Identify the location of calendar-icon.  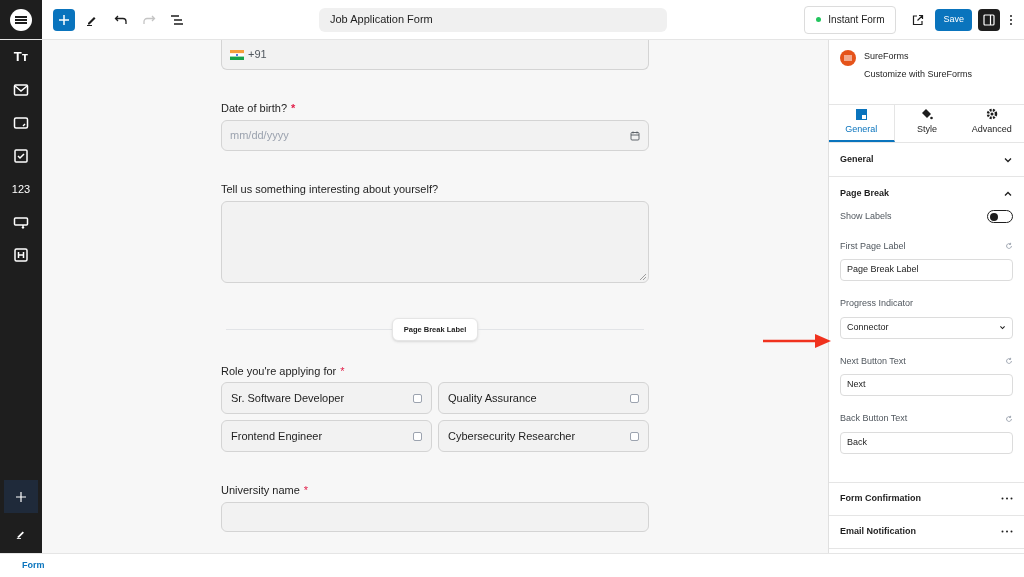
(635, 135).